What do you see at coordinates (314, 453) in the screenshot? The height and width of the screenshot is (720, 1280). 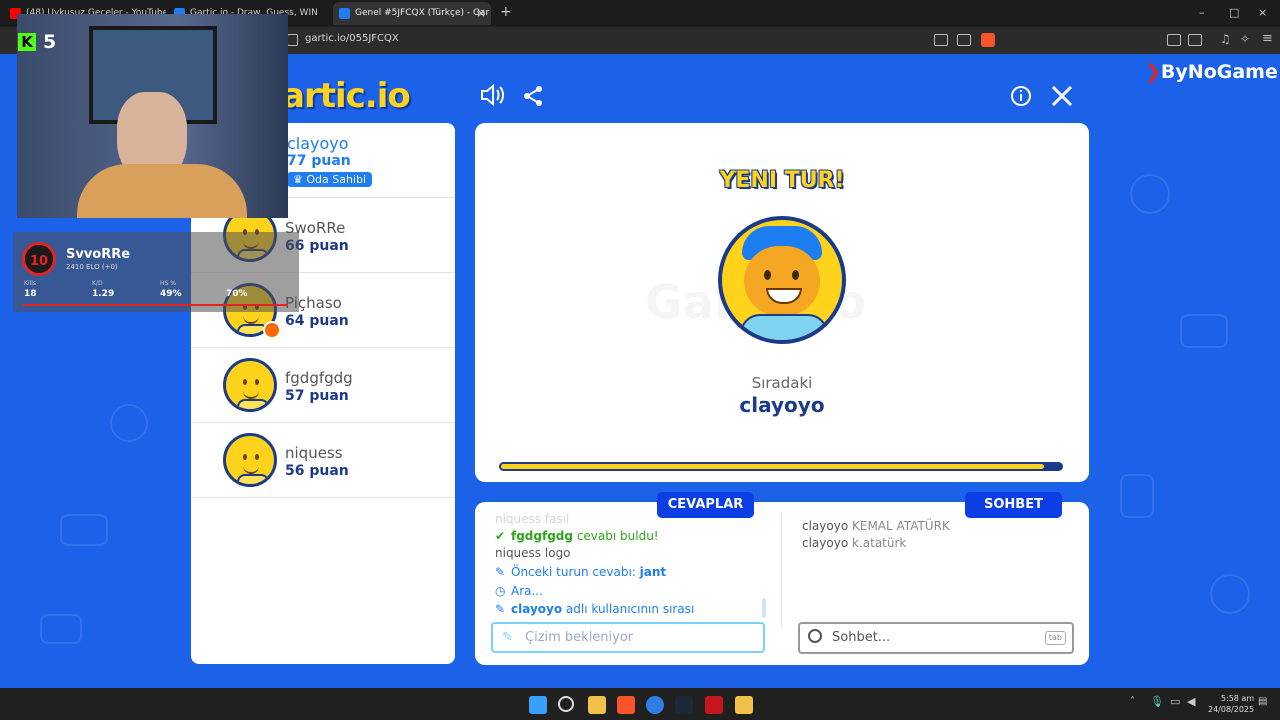 I see `player-name: niquess` at bounding box center [314, 453].